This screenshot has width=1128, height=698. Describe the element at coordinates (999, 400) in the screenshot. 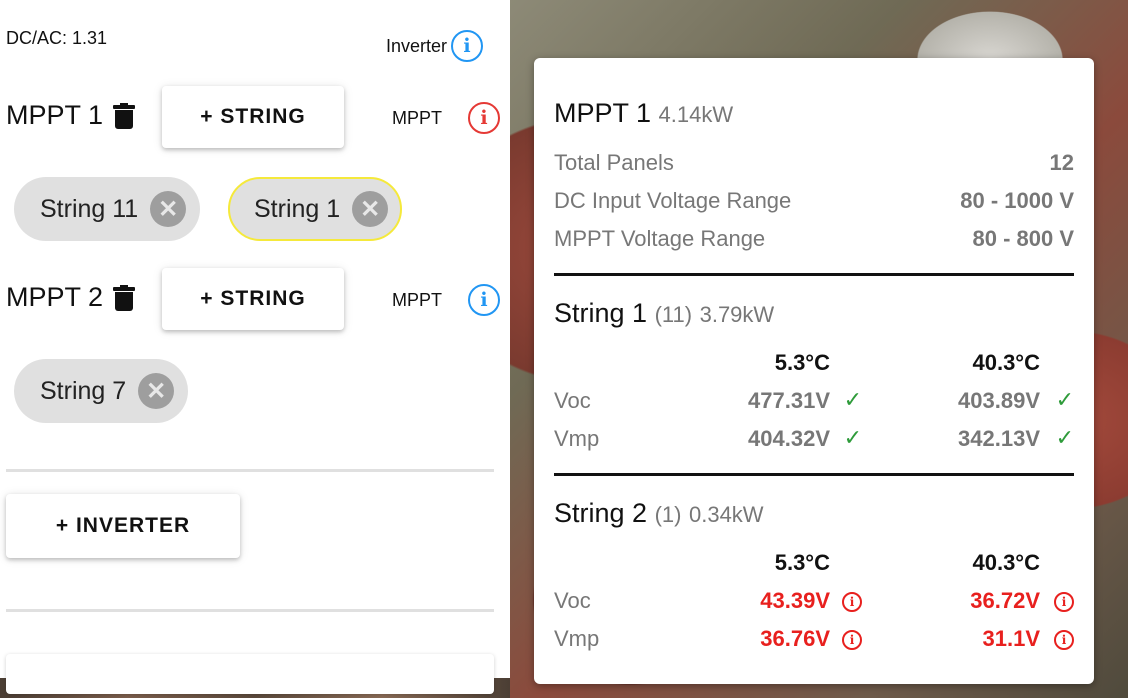

I see `voc-high: 403.89V` at that location.